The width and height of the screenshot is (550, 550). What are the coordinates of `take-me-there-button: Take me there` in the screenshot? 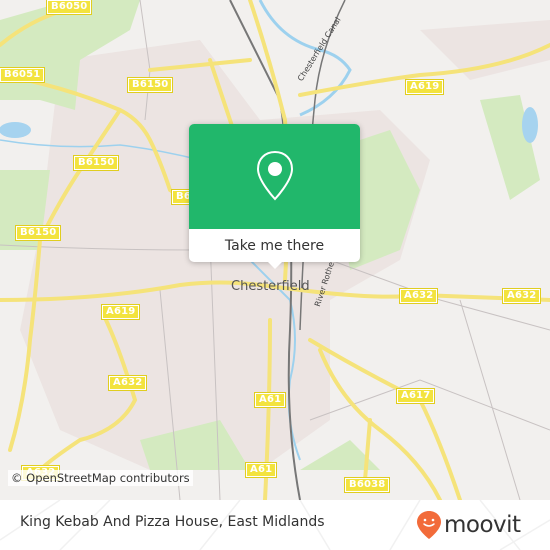 It's located at (274, 245).